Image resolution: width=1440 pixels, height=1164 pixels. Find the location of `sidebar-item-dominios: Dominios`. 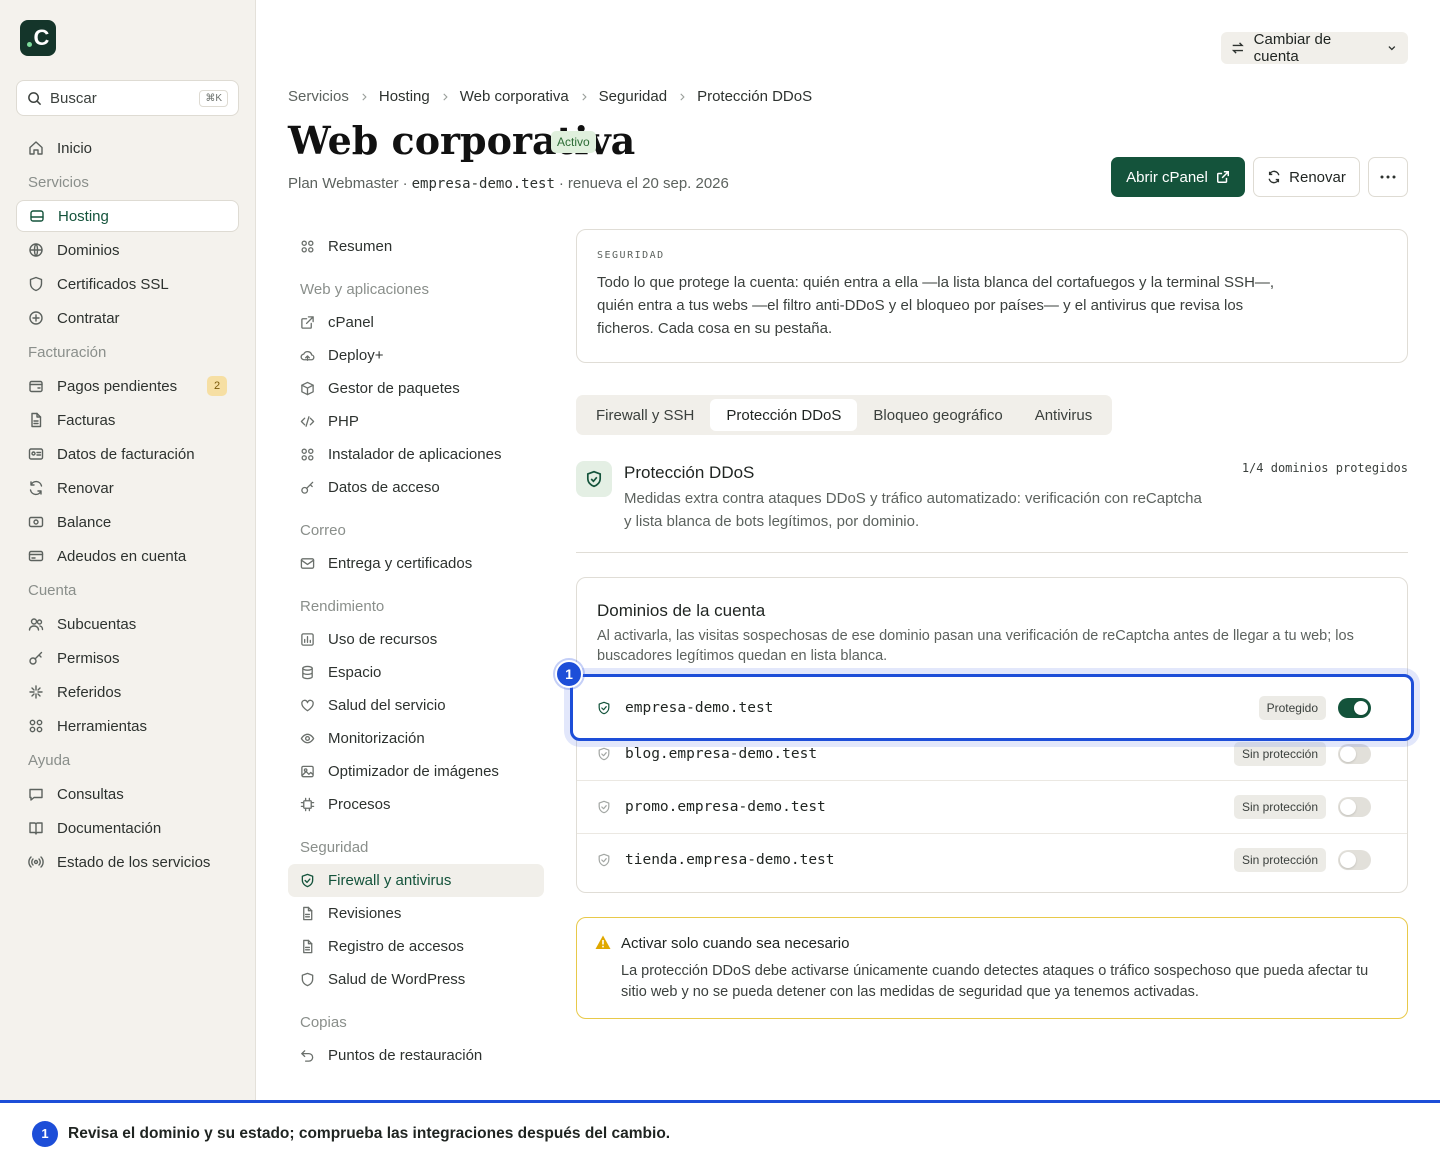

sidebar-item-dominios: Dominios is located at coordinates (127, 250).